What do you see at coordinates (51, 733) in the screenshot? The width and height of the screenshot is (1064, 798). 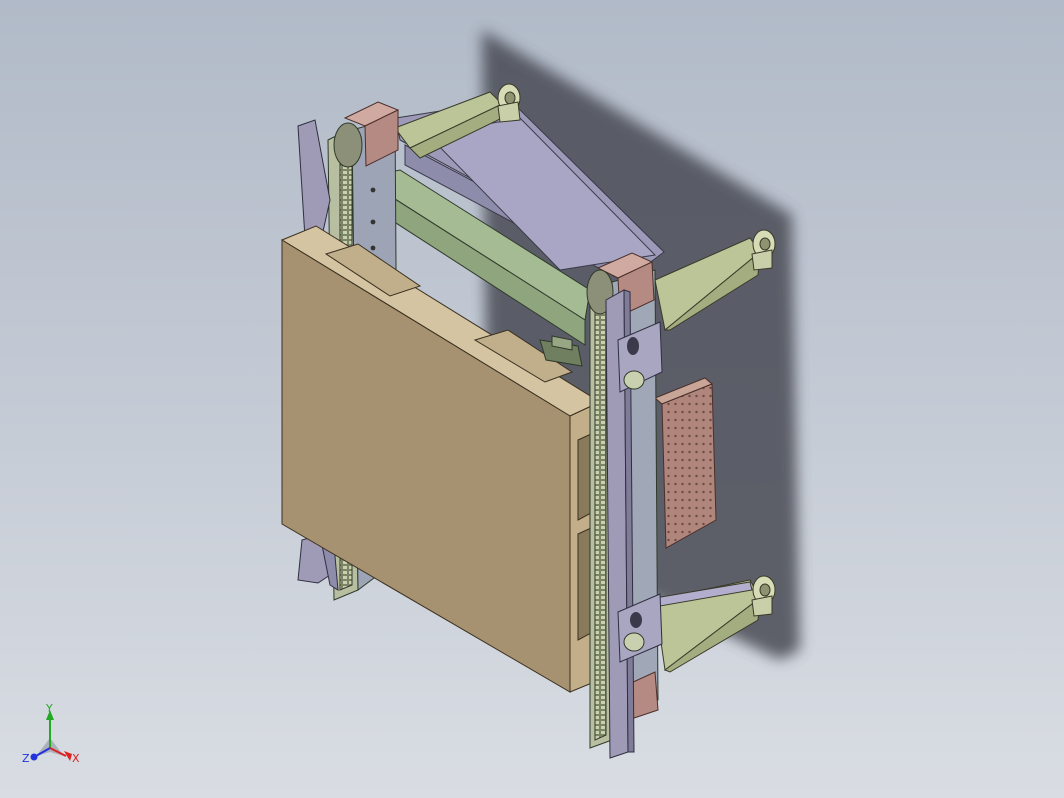 I see `coordinate-triad: Y X Z` at bounding box center [51, 733].